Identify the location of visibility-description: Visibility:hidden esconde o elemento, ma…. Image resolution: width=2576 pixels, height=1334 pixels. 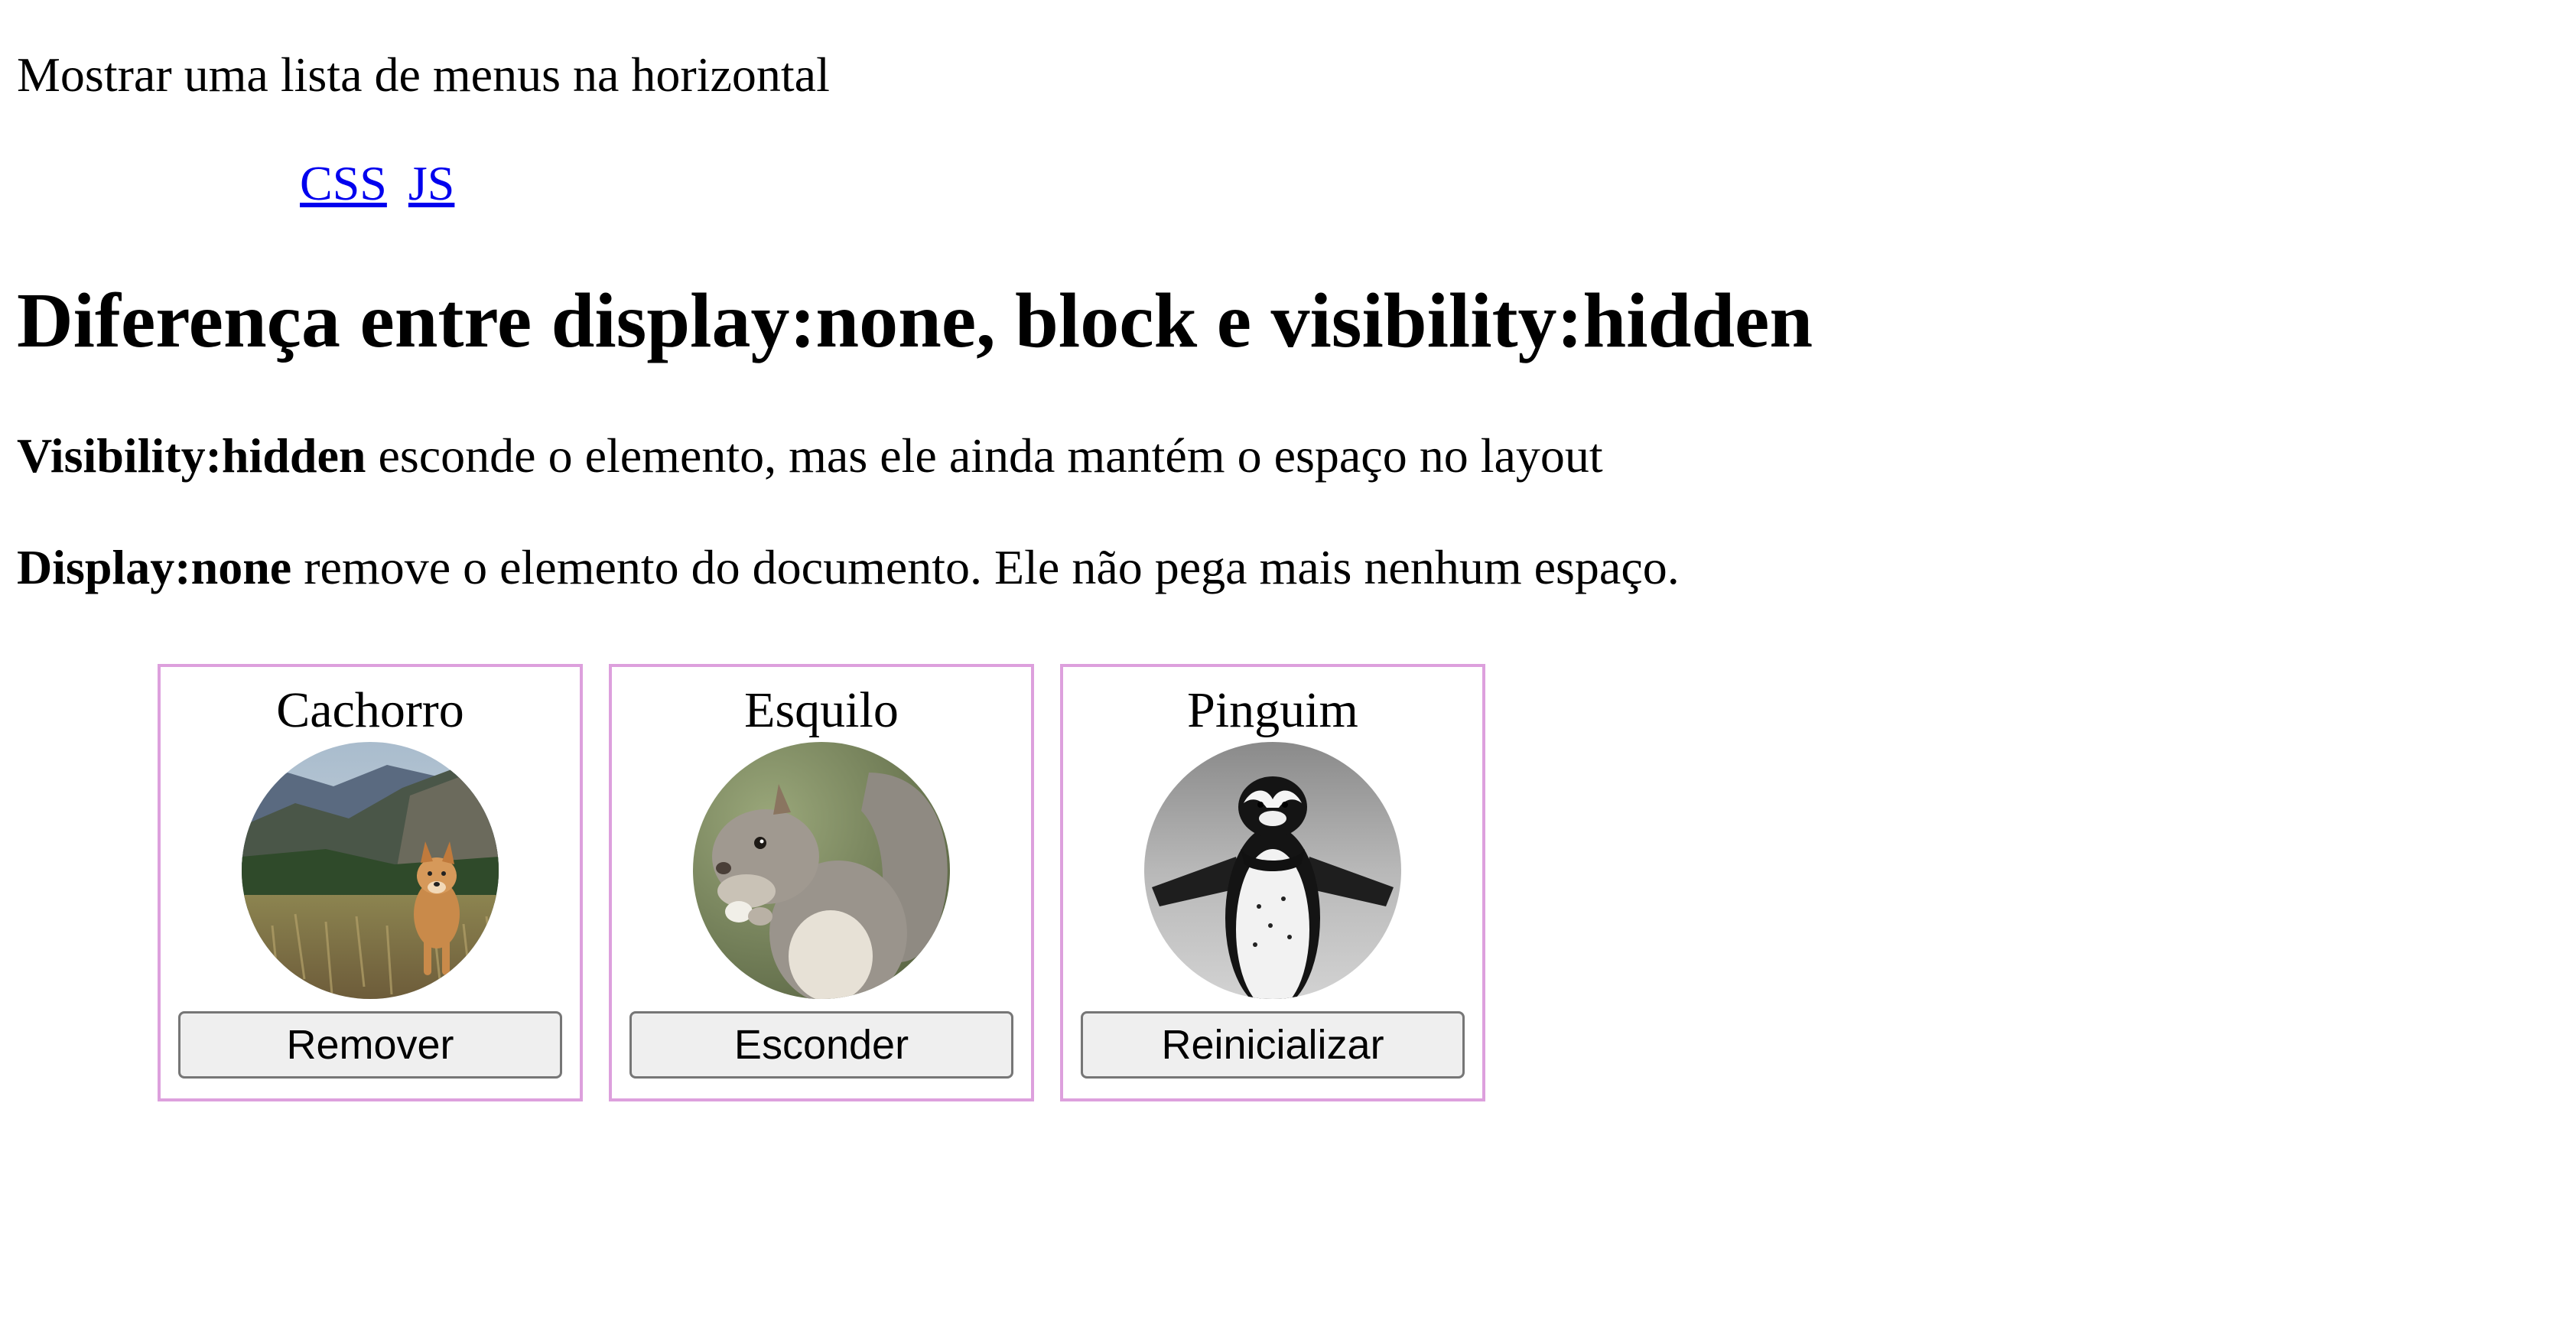
(810, 455).